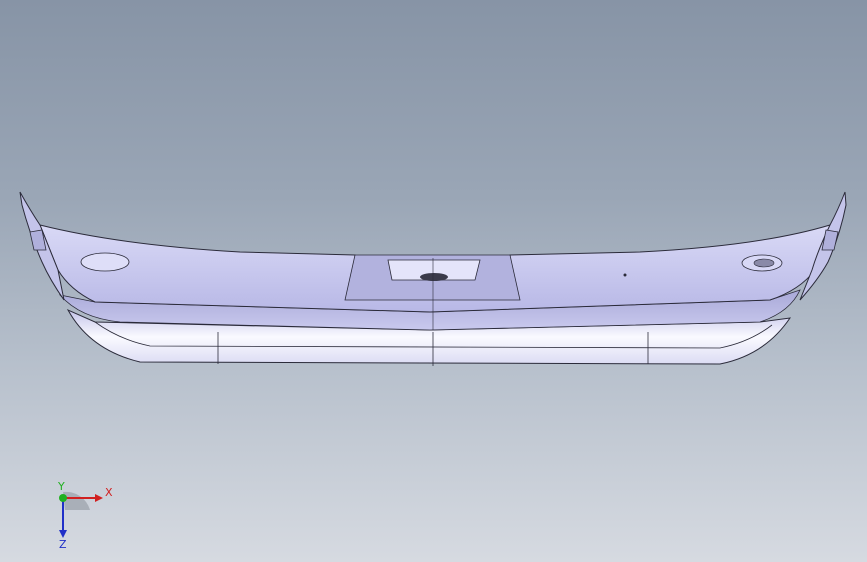 This screenshot has height=562, width=867. What do you see at coordinates (63, 544) in the screenshot?
I see `z-axis-label: Z` at bounding box center [63, 544].